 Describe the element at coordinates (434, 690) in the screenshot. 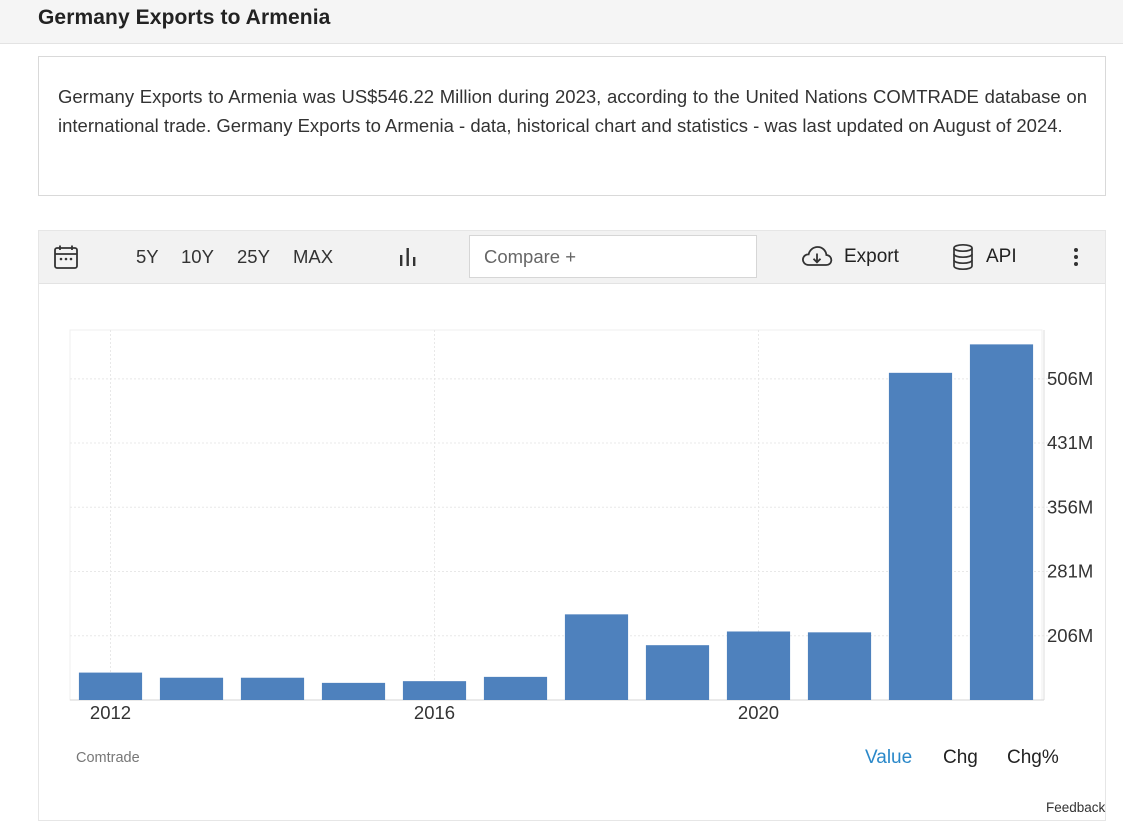

I see `bar-2016` at that location.